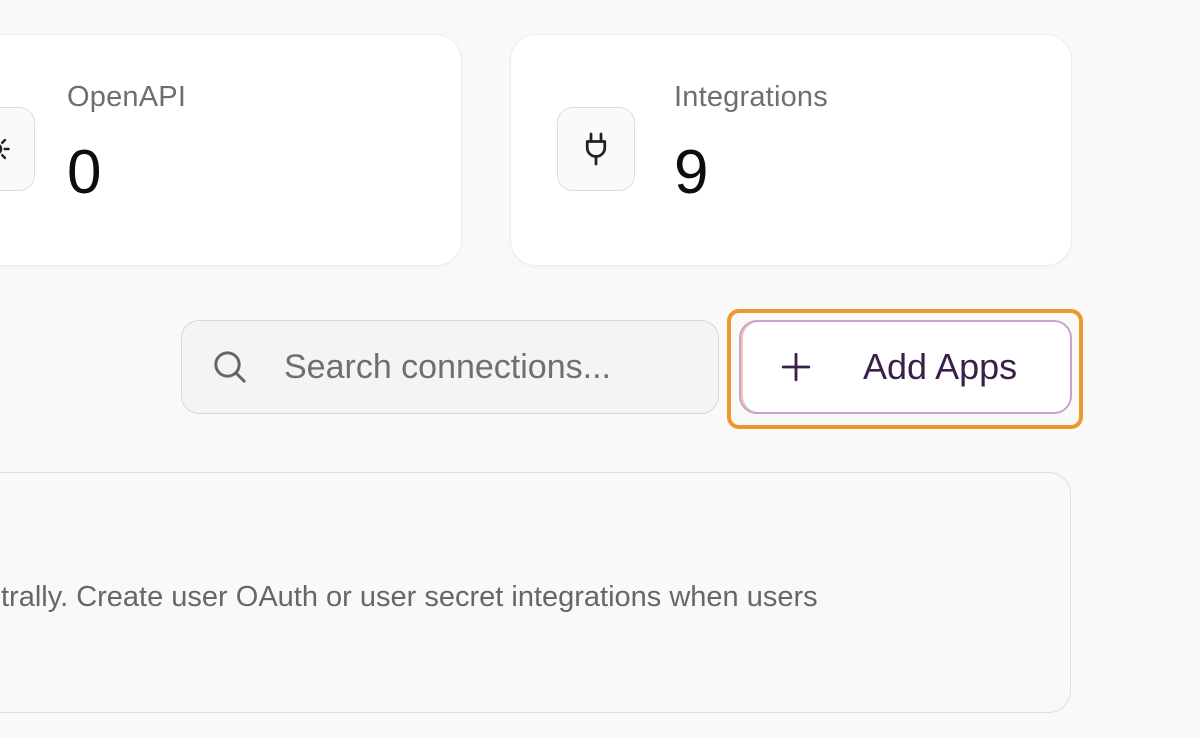 This screenshot has height=738, width=1200. What do you see at coordinates (230, 367) in the screenshot?
I see `search-icon` at bounding box center [230, 367].